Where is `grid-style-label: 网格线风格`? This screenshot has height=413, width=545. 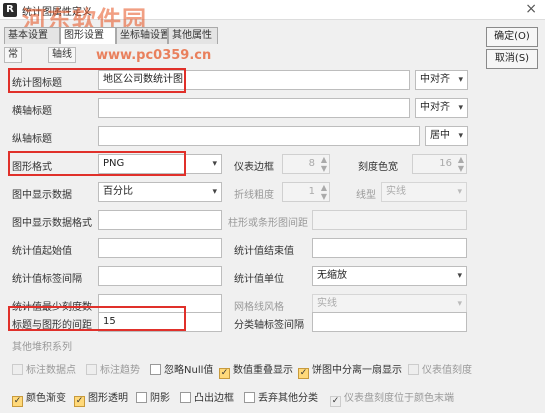 grid-style-label: 网格线风格 is located at coordinates (259, 307).